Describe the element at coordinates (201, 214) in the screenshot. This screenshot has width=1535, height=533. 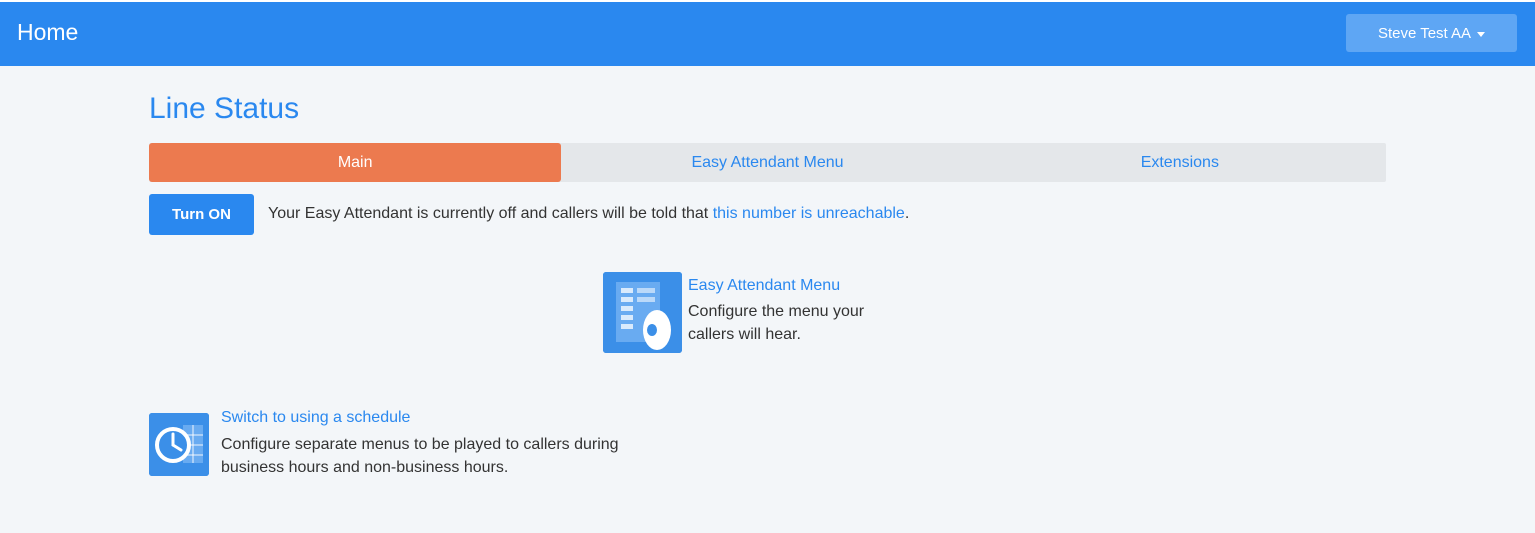
I see `turn-on-button: Turn ON` at that location.